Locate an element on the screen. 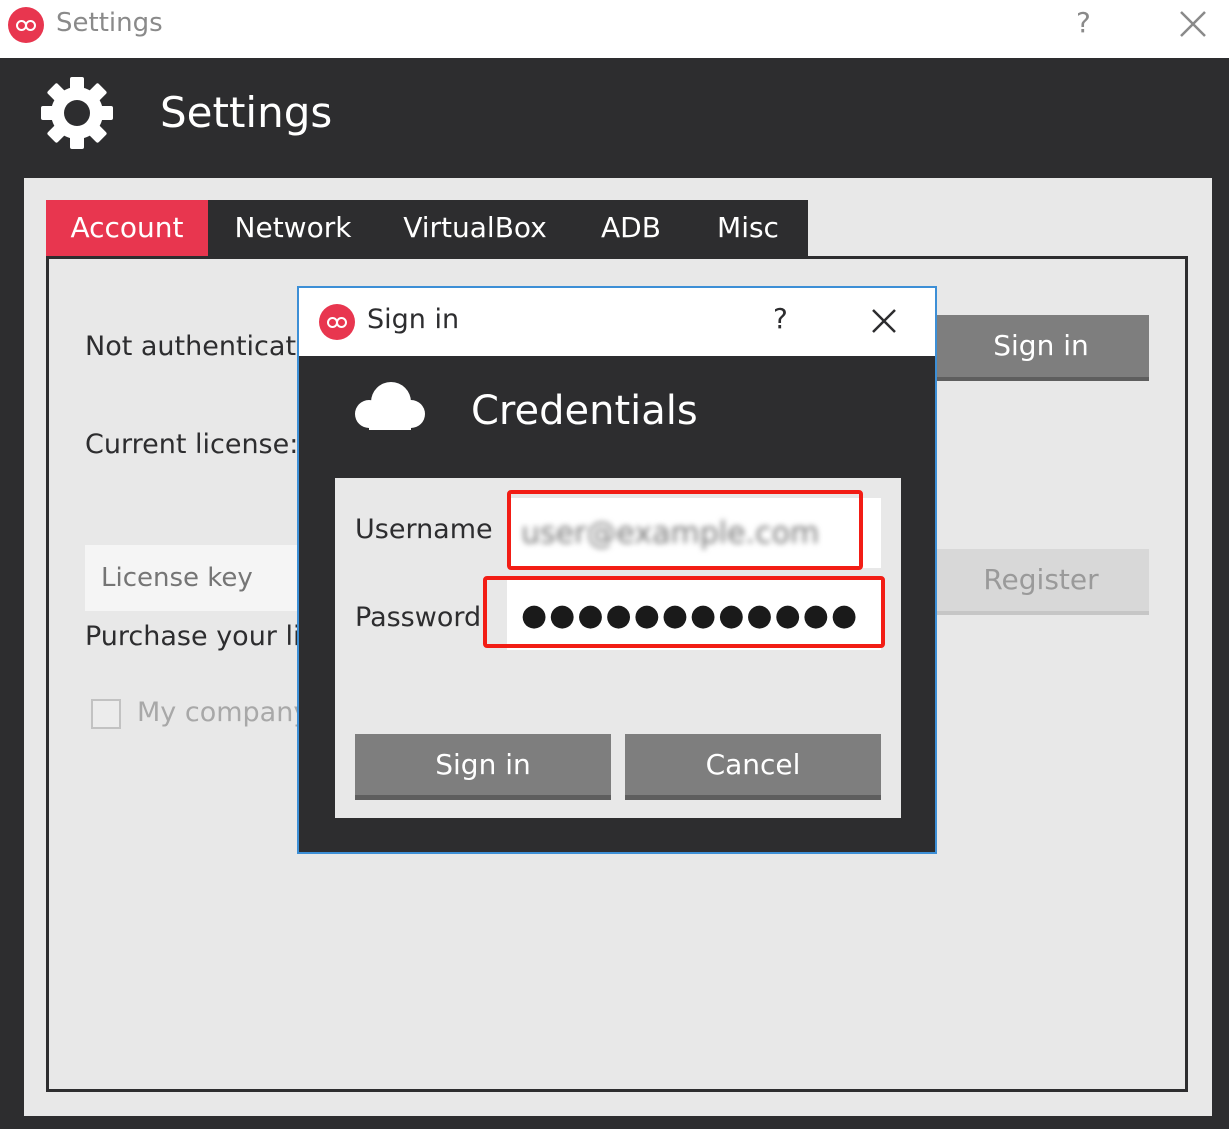 The width and height of the screenshot is (1229, 1129). window-help-button: ? is located at coordinates (1083, 22).